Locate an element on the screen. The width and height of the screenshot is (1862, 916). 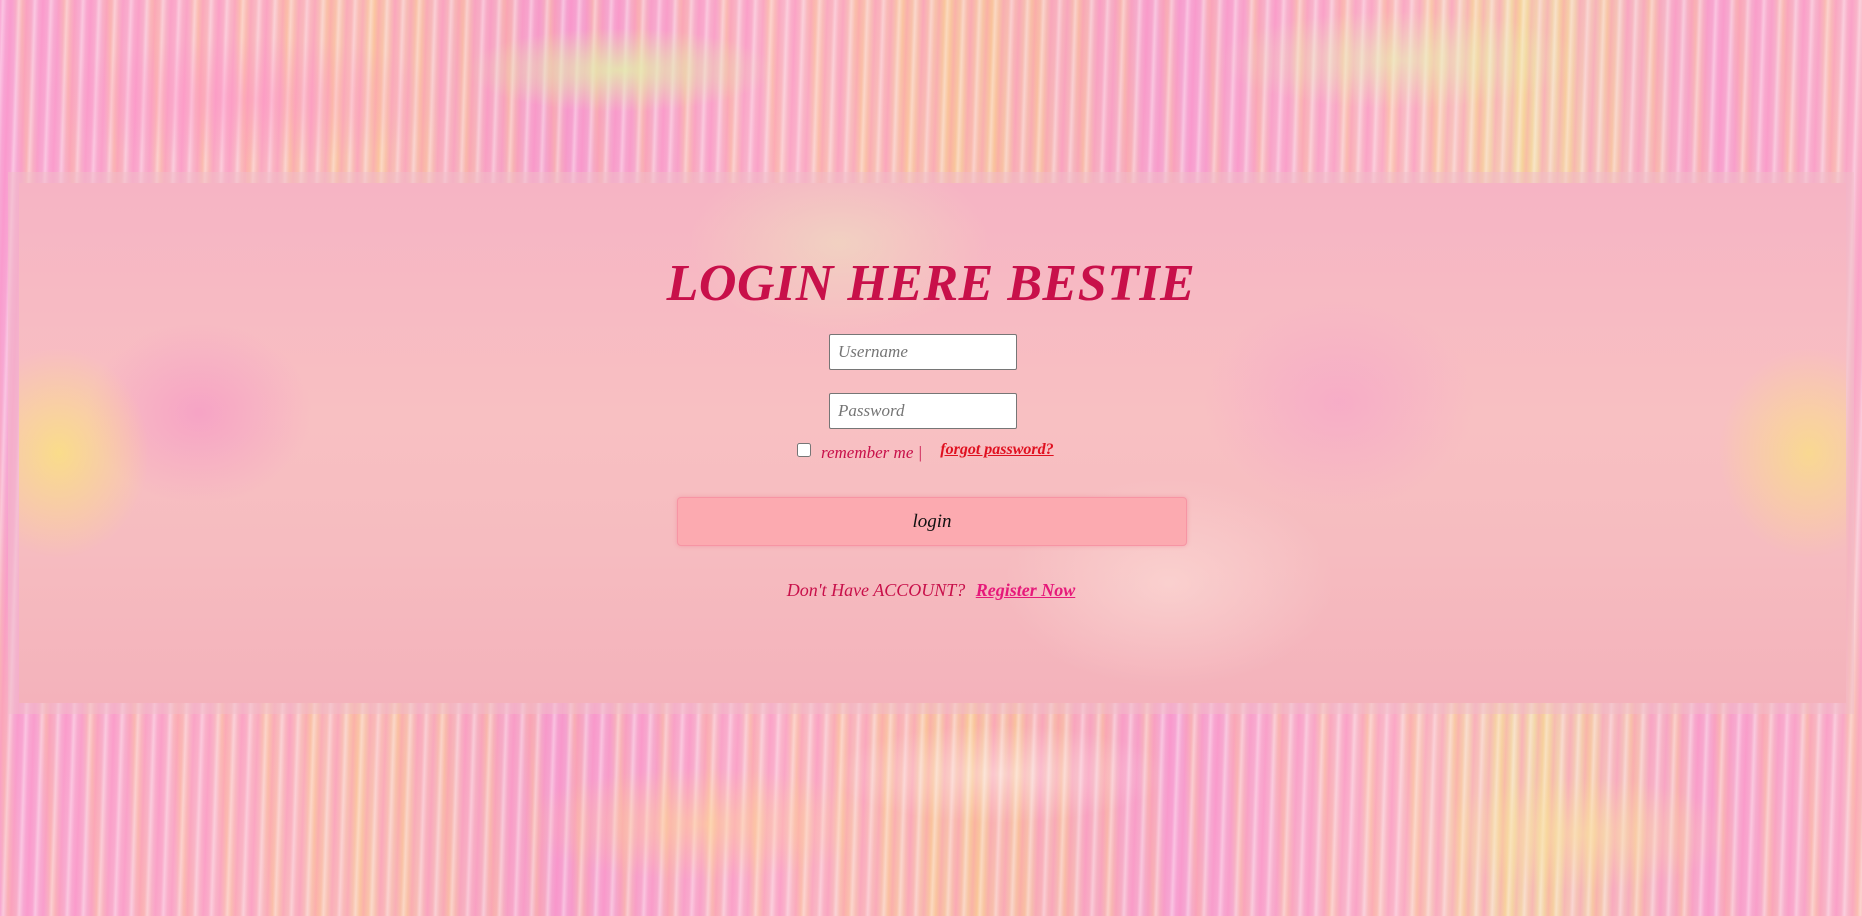
login-title: LOGIN HERE BESTIE is located at coordinates (931, 283).